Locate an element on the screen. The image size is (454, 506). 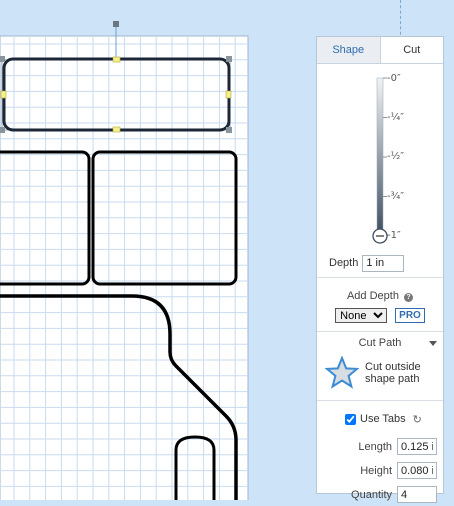
cut-path-line-2: shape path is located at coordinates (392, 379).